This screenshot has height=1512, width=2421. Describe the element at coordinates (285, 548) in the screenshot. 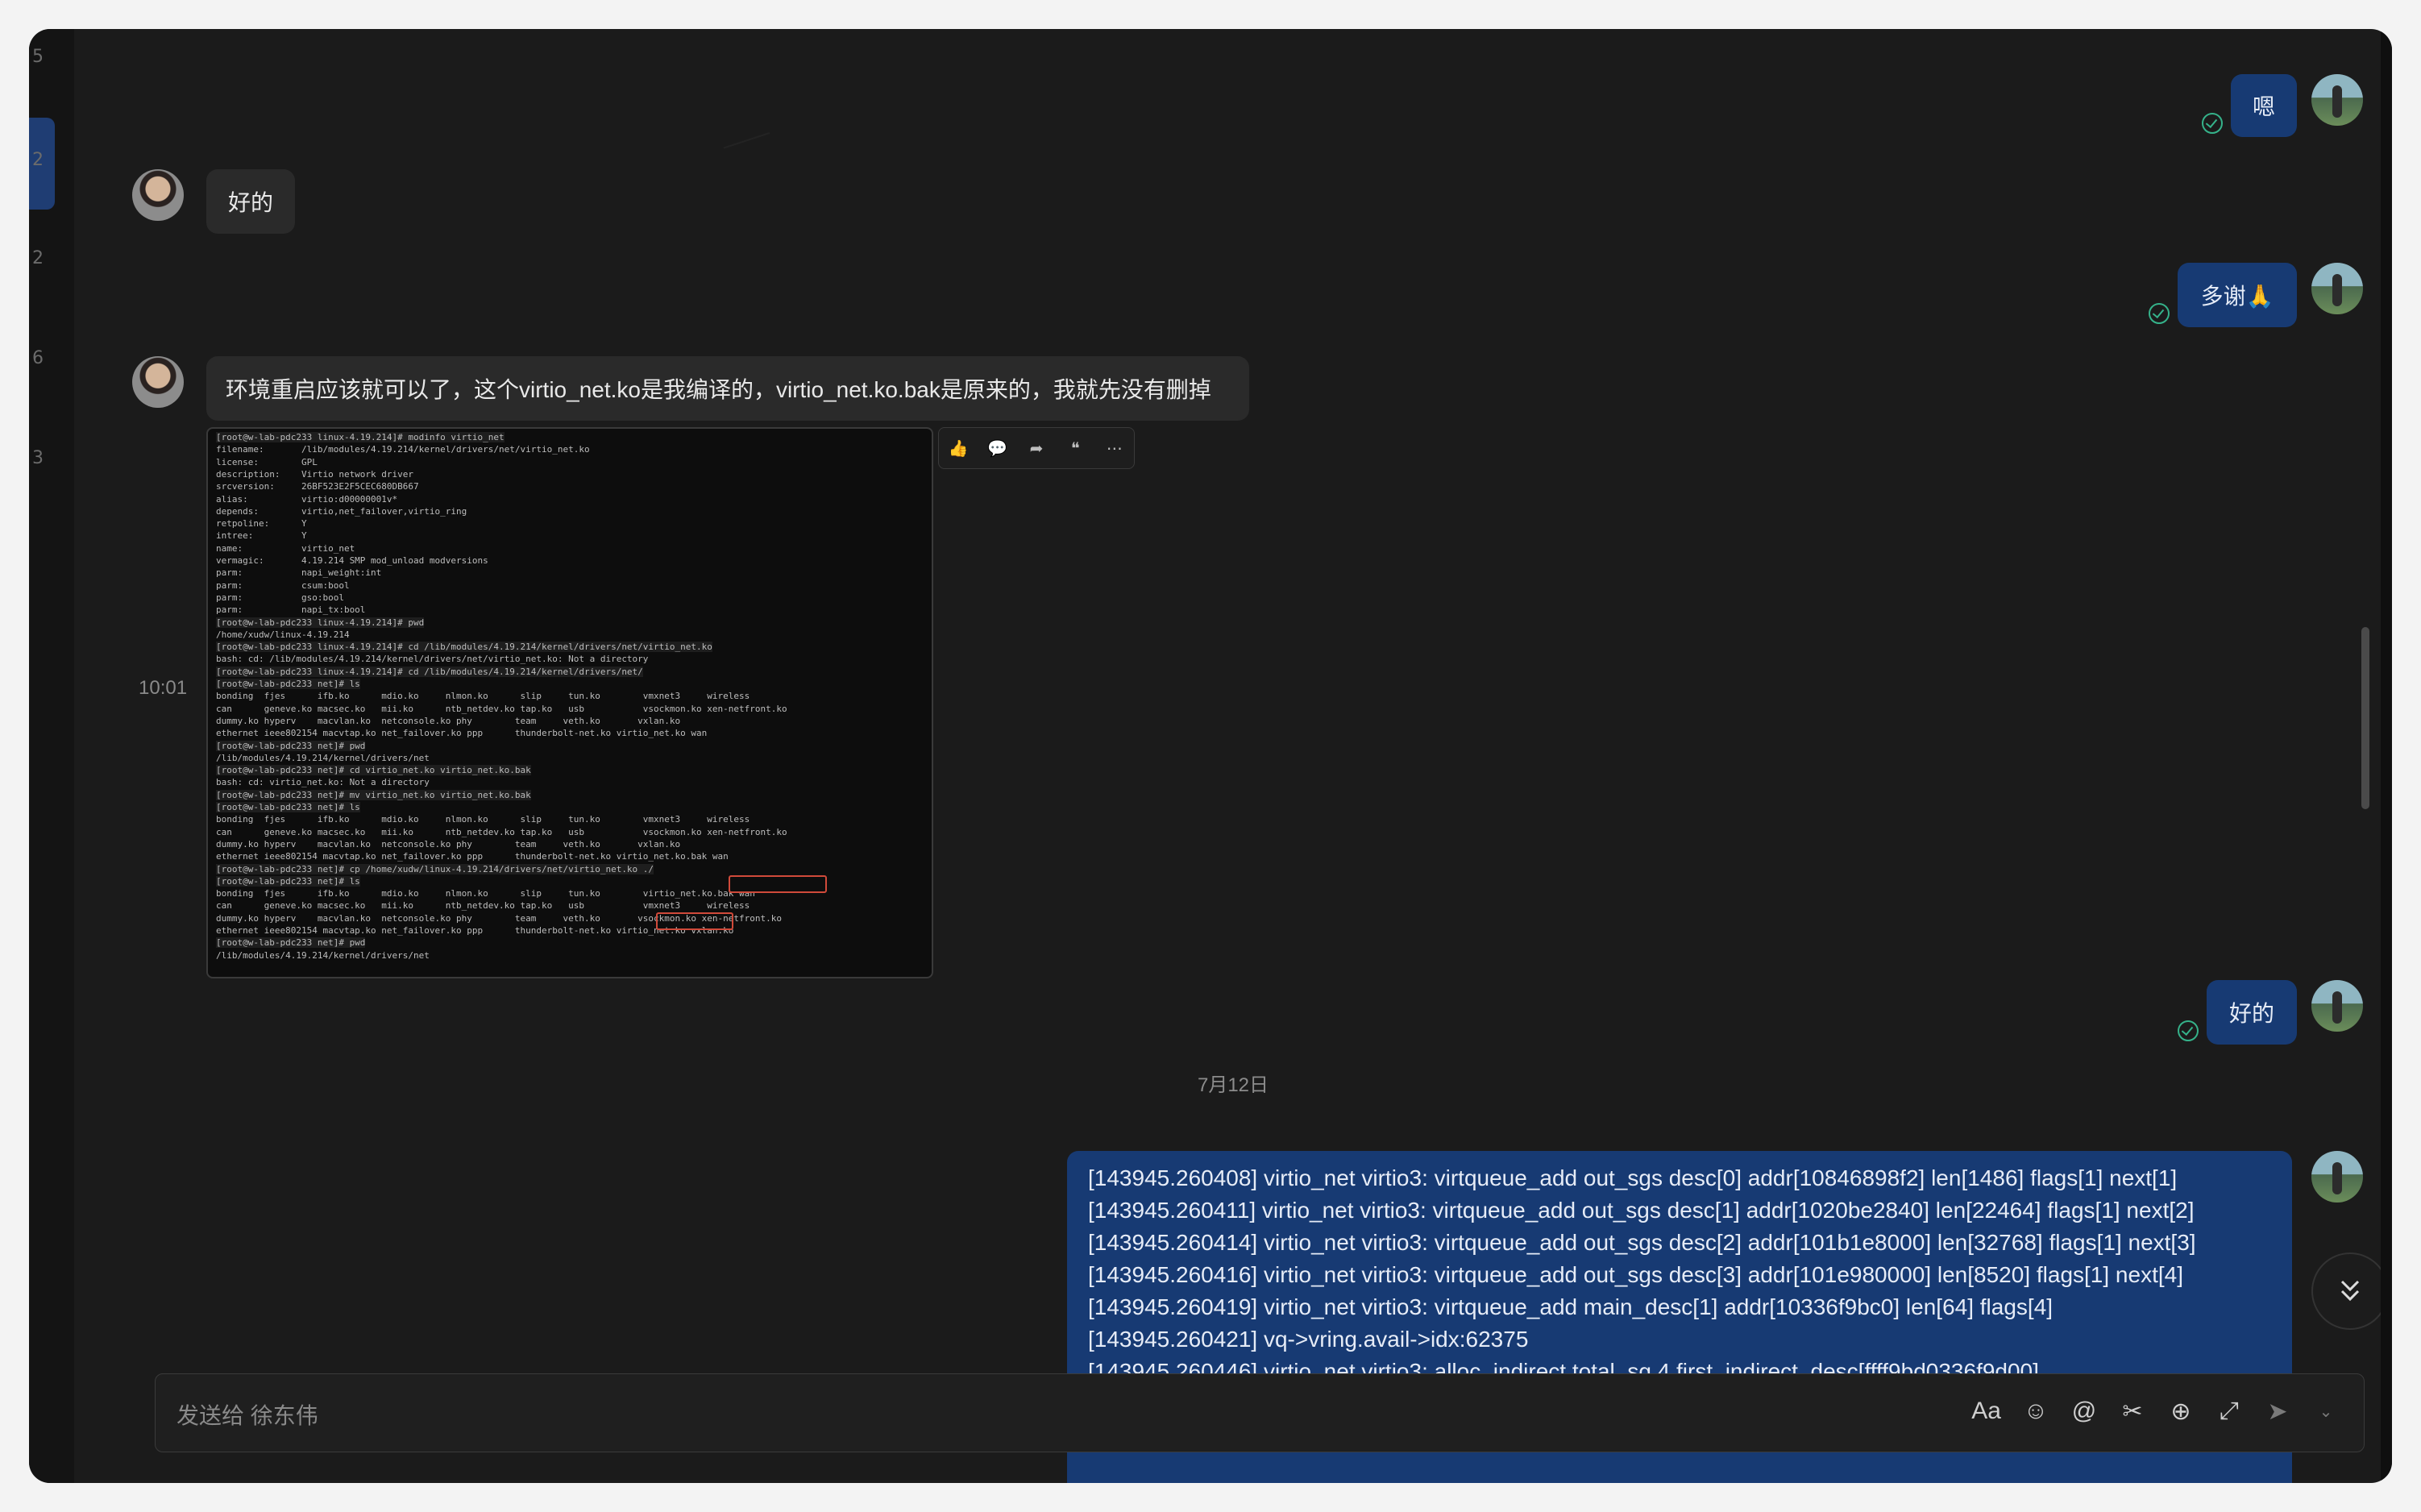

I see `terminal-line: name: virtio_net` at that location.